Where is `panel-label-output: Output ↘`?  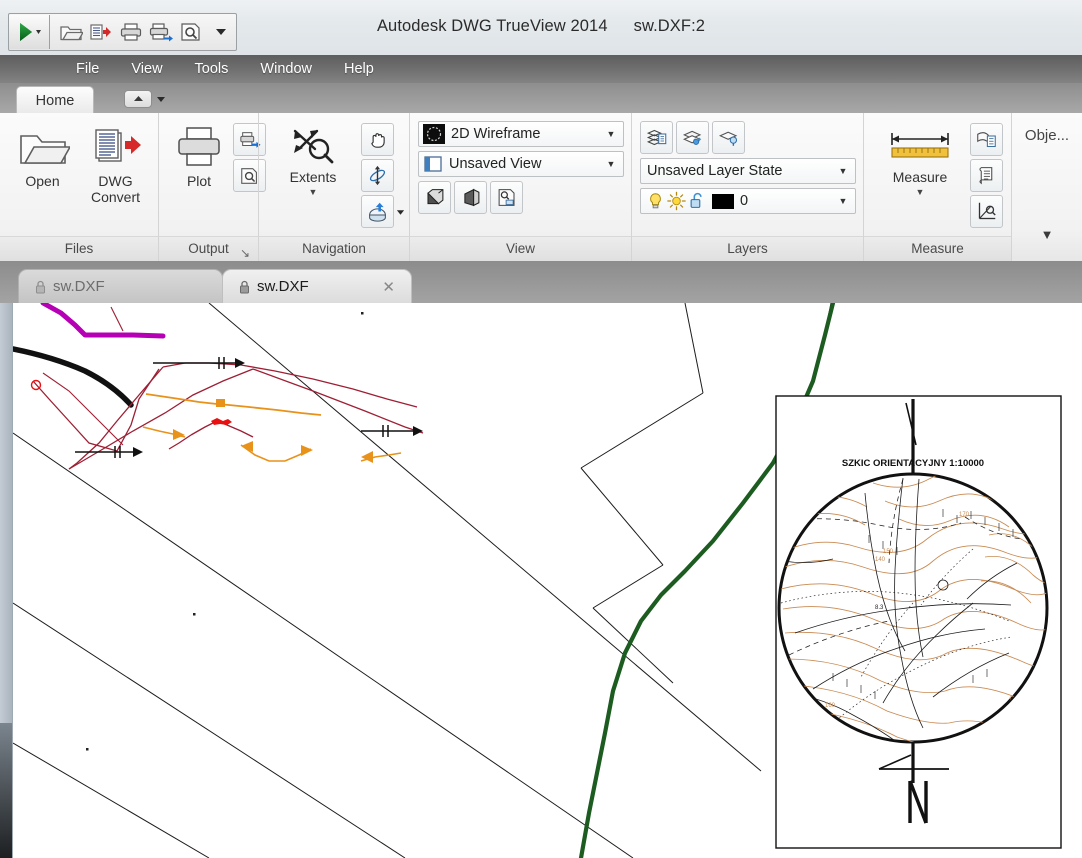 panel-label-output: Output ↘ is located at coordinates (208, 248).